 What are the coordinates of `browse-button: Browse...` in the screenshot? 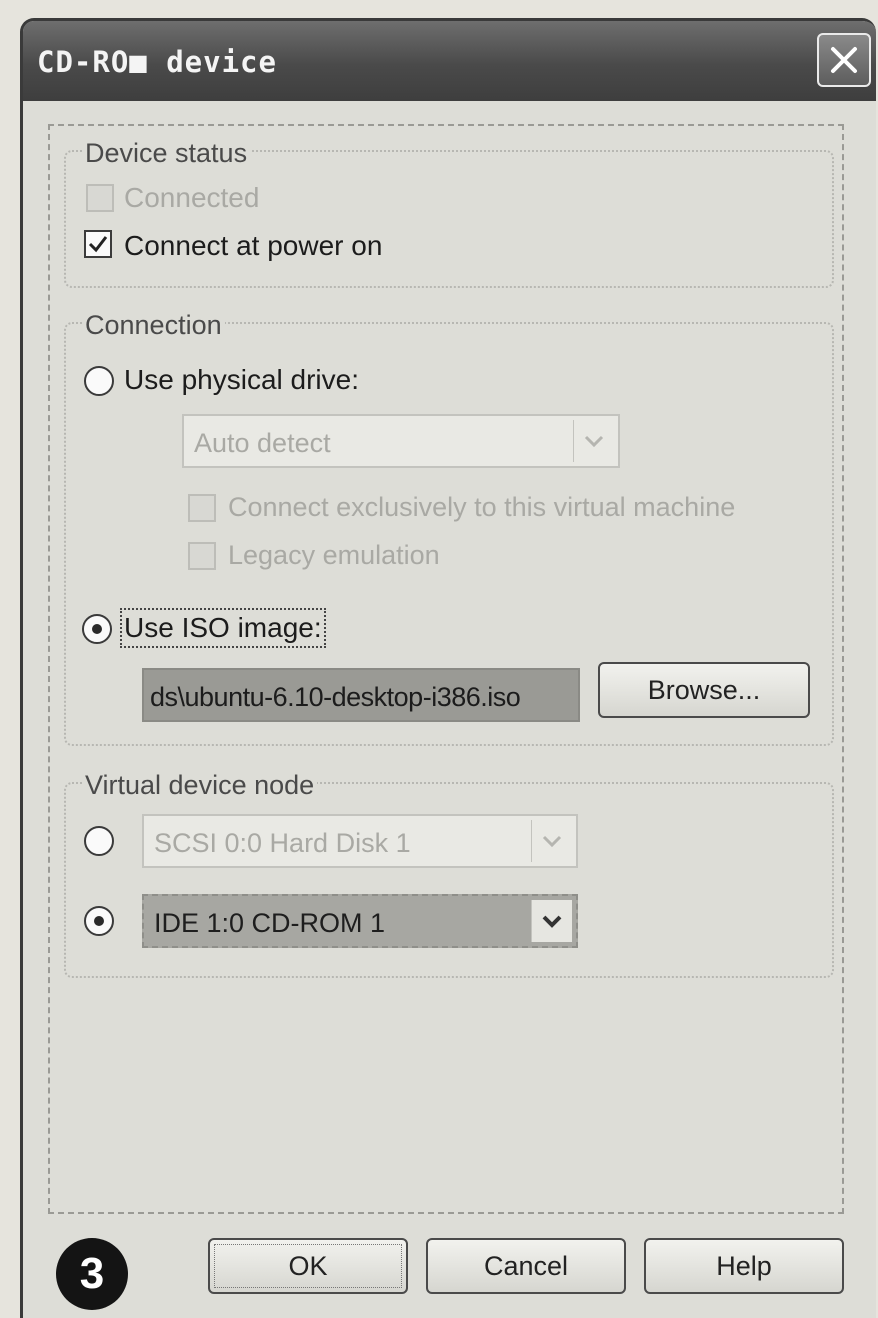 It's located at (704, 690).